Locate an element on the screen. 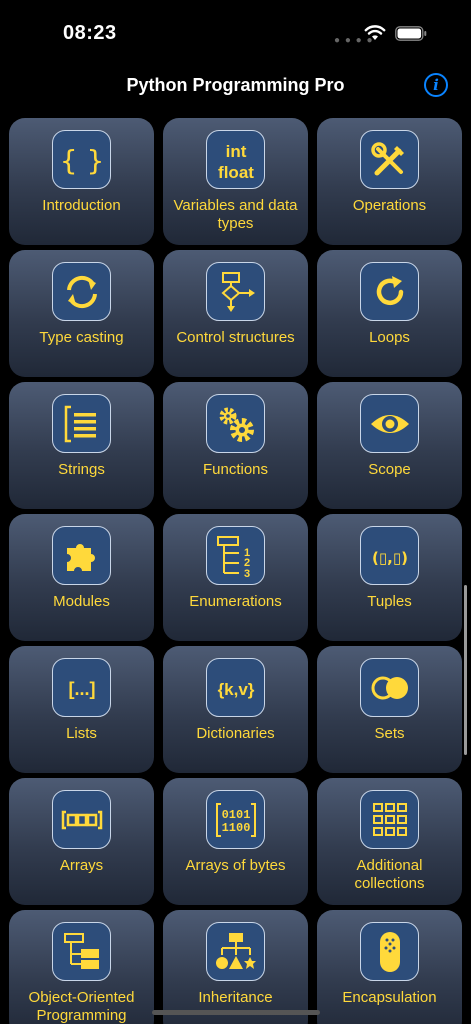 This screenshot has height=1024, width=471. class-tree-icon is located at coordinates (81, 951).